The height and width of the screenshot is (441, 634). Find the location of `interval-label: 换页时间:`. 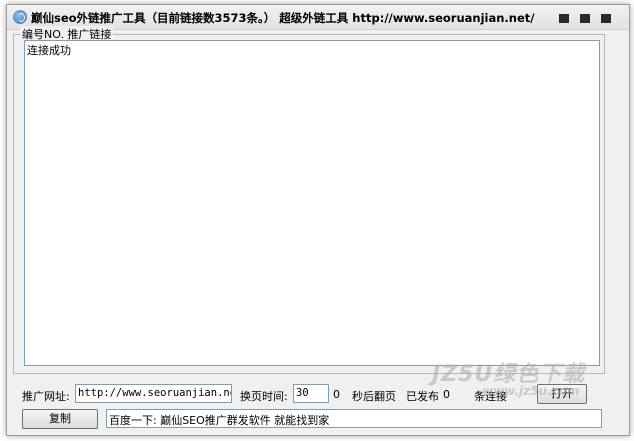

interval-label: 换页时间: is located at coordinates (264, 396).